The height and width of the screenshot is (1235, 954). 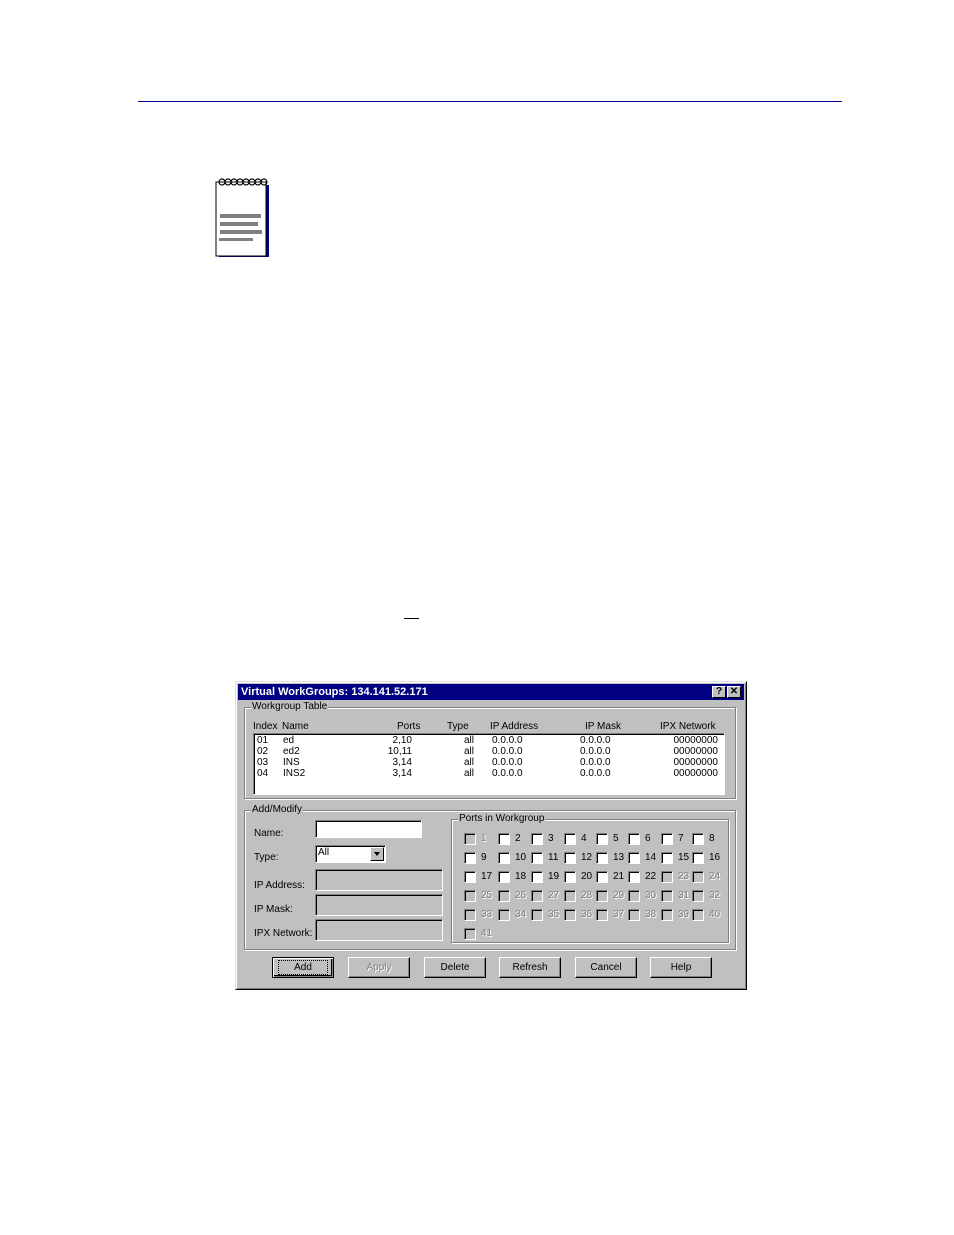 I want to click on help-icon: ?, so click(x=719, y=692).